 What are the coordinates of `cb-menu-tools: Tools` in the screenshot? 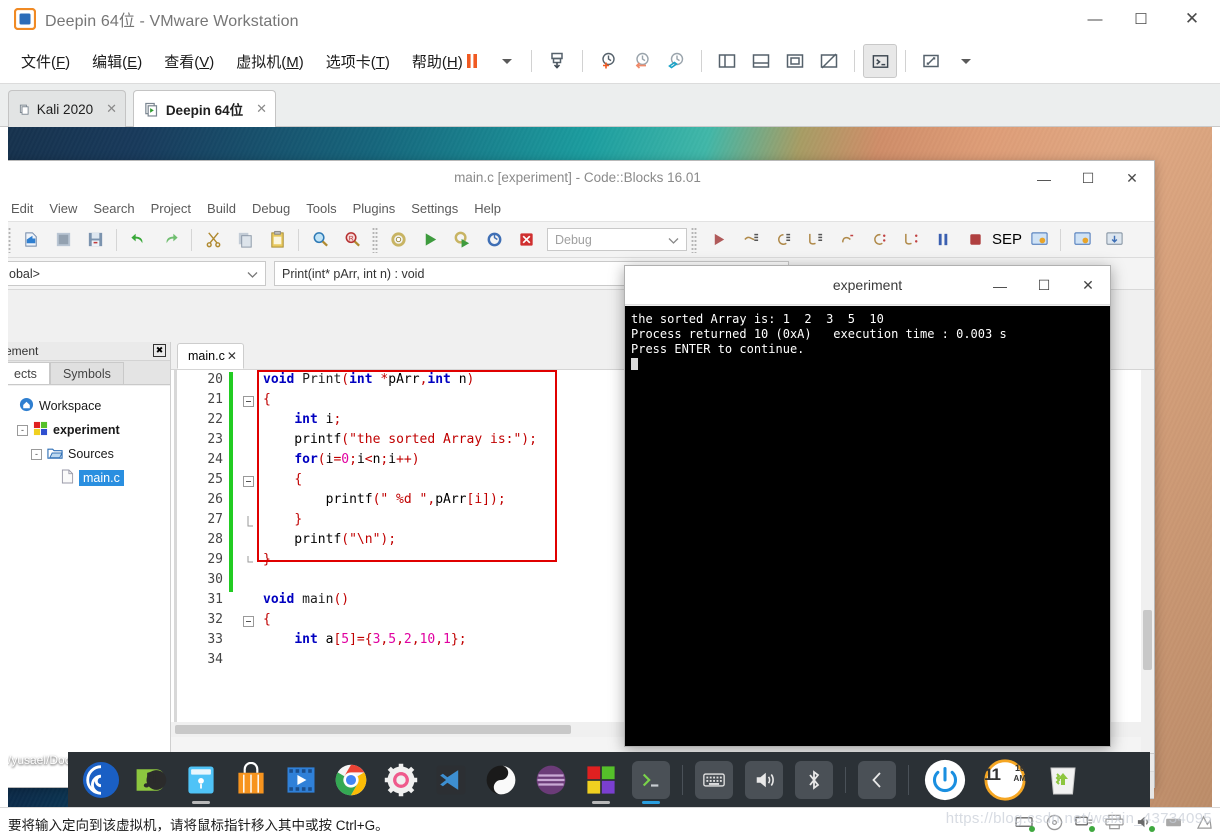 It's located at (321, 208).